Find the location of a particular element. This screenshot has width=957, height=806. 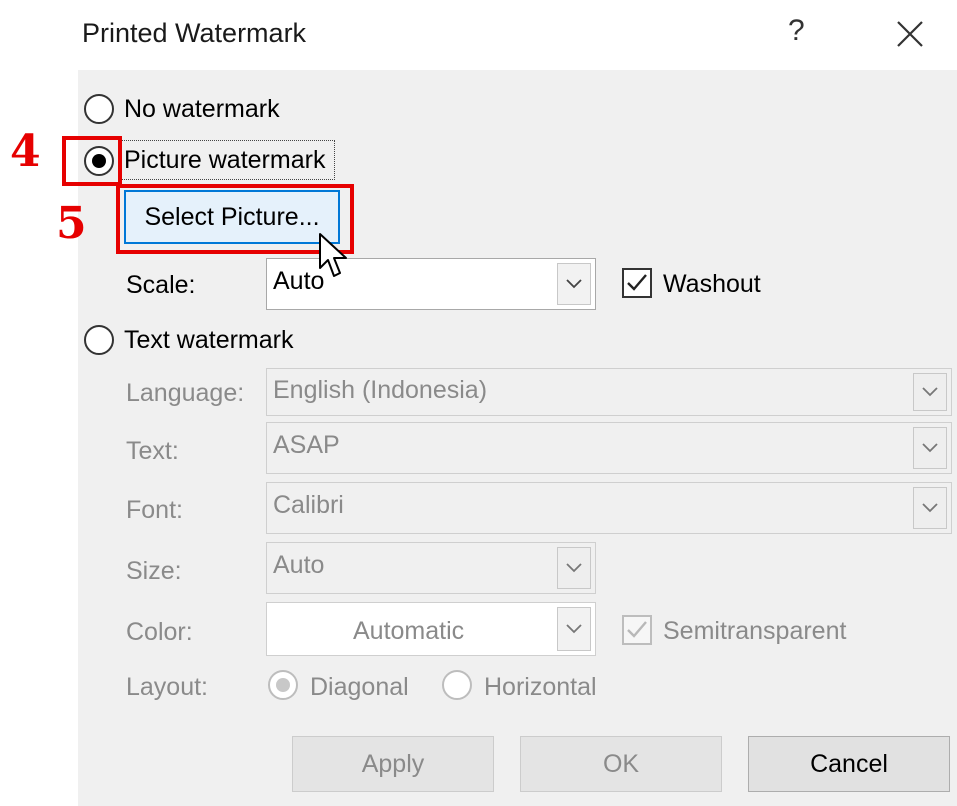

help-icon: ? is located at coordinates (796, 31).